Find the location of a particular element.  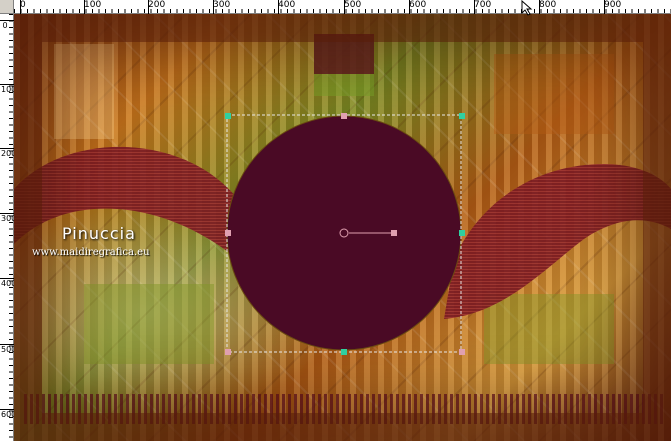

ruler-label: 700 is located at coordinates (483, 5).